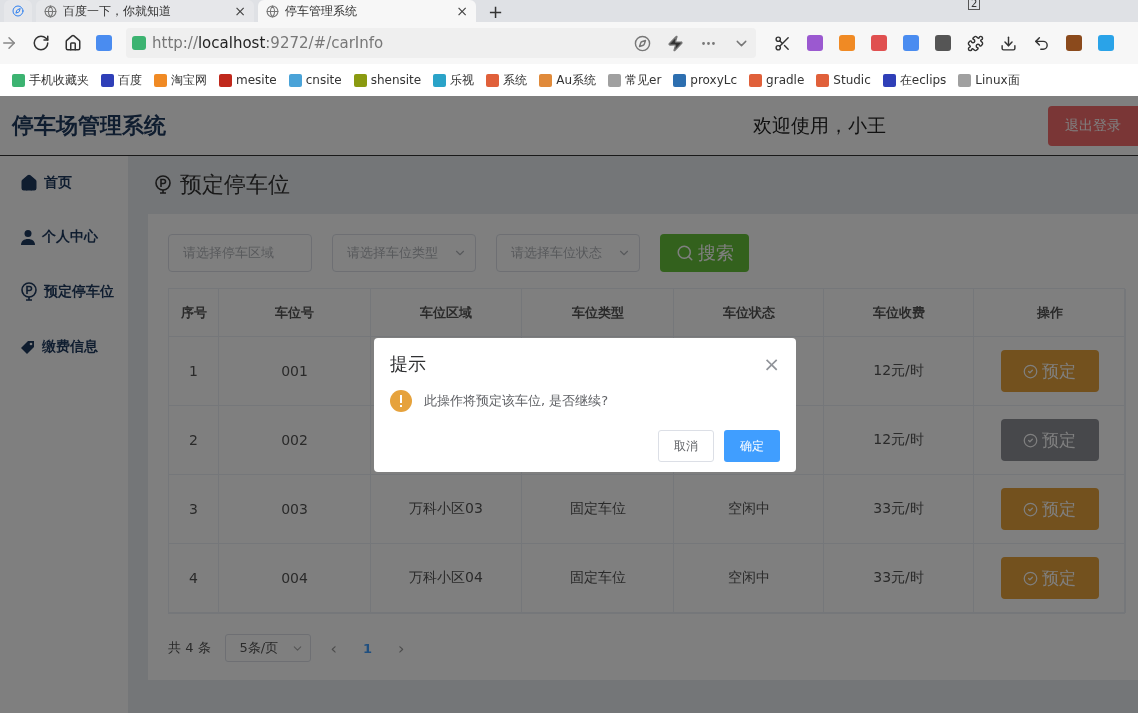  What do you see at coordinates (294, 371) in the screenshot?
I see `table-cell: 001` at bounding box center [294, 371].